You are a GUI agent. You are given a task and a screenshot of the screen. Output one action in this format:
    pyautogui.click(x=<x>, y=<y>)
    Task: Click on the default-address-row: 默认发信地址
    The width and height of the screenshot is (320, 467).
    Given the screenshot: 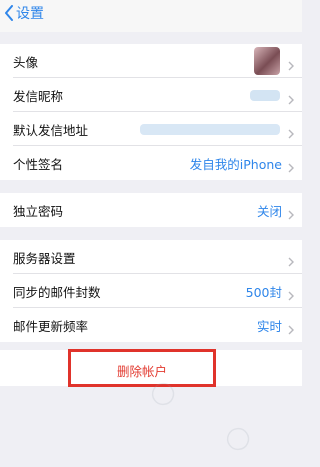 What is the action you would take?
    pyautogui.click(x=151, y=129)
    